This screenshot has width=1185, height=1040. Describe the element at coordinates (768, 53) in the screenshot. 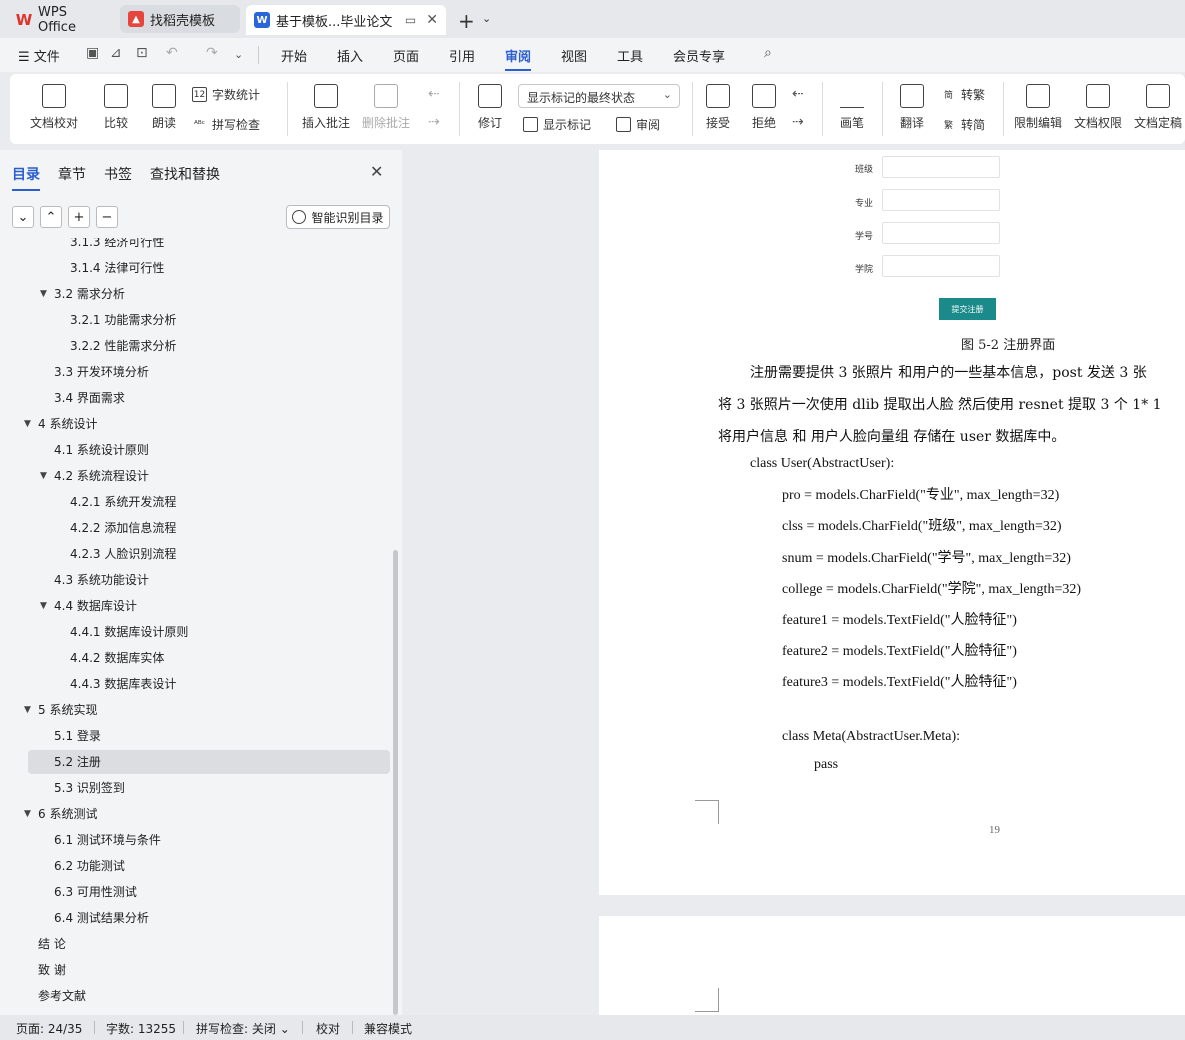

I see `search-icon: ⌕` at that location.